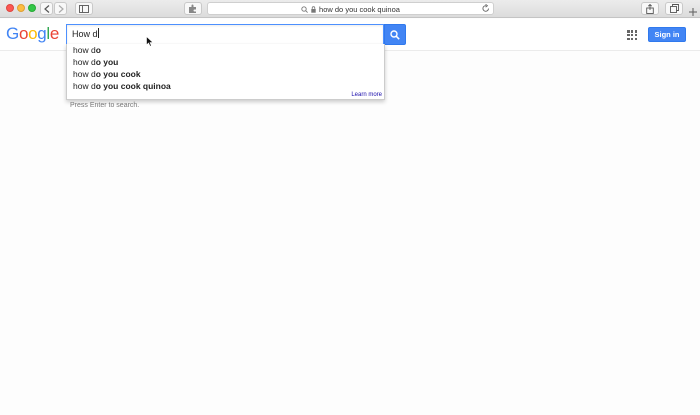 The height and width of the screenshot is (415, 700). I want to click on logo-letter: G, so click(12, 33).